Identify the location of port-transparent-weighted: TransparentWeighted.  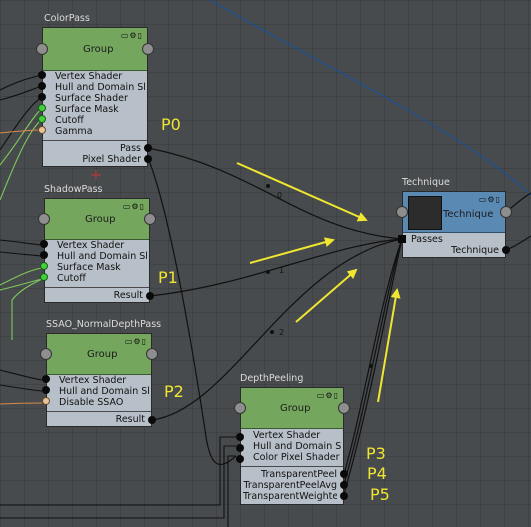
(290, 496).